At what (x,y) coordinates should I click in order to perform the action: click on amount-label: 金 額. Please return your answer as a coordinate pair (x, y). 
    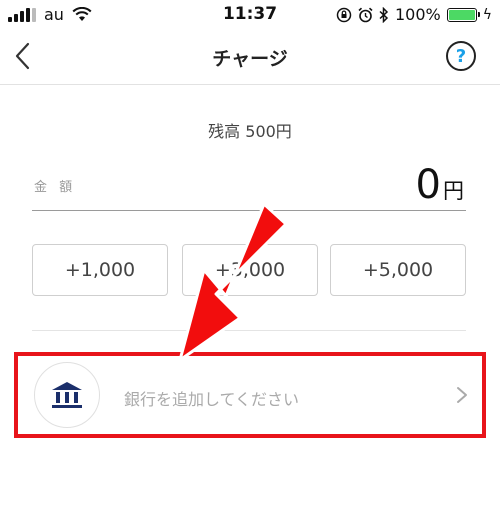
    Looking at the image, I should click on (55, 187).